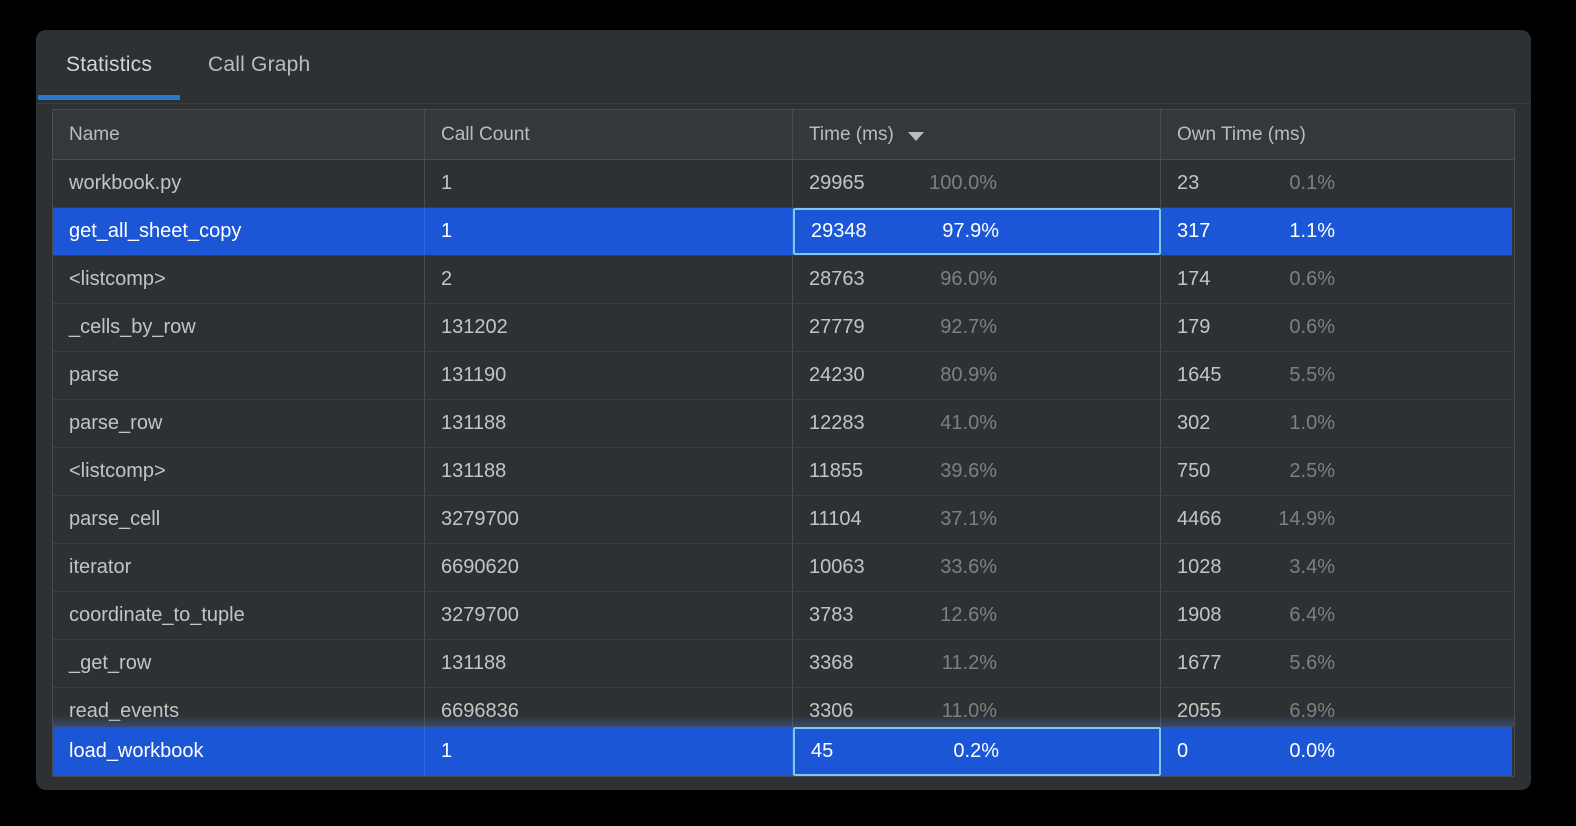 This screenshot has height=826, width=1576. I want to click on table-row: <listcomp> 2 28763 96.0% 174 0.6%, so click(783, 280).